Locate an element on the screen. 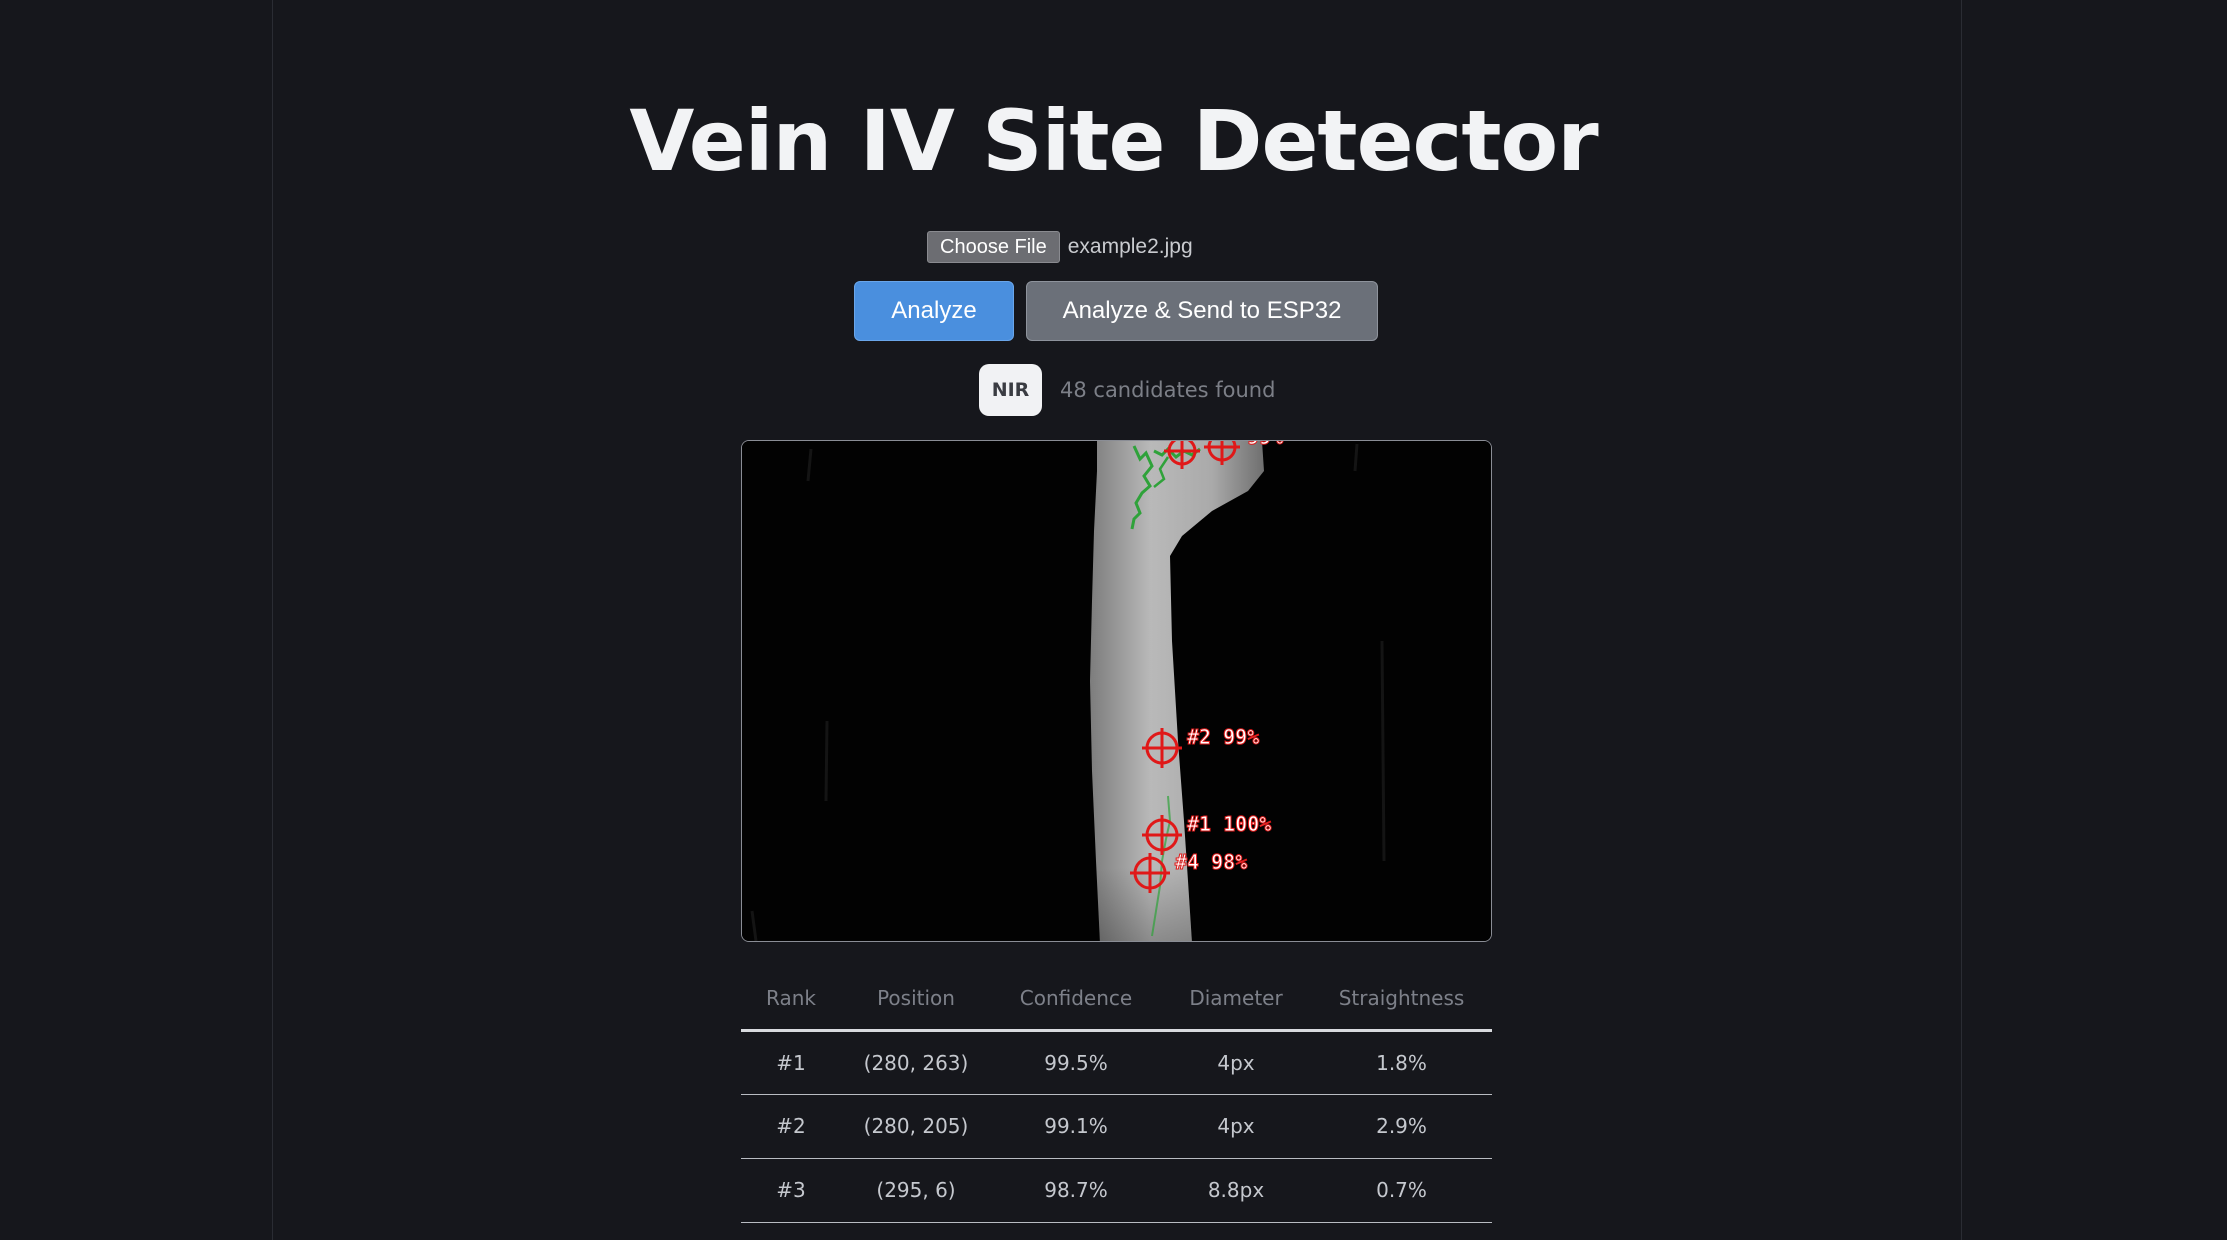  action-buttons: Analyze Analyze & Send to ESP32 is located at coordinates (1116, 311).